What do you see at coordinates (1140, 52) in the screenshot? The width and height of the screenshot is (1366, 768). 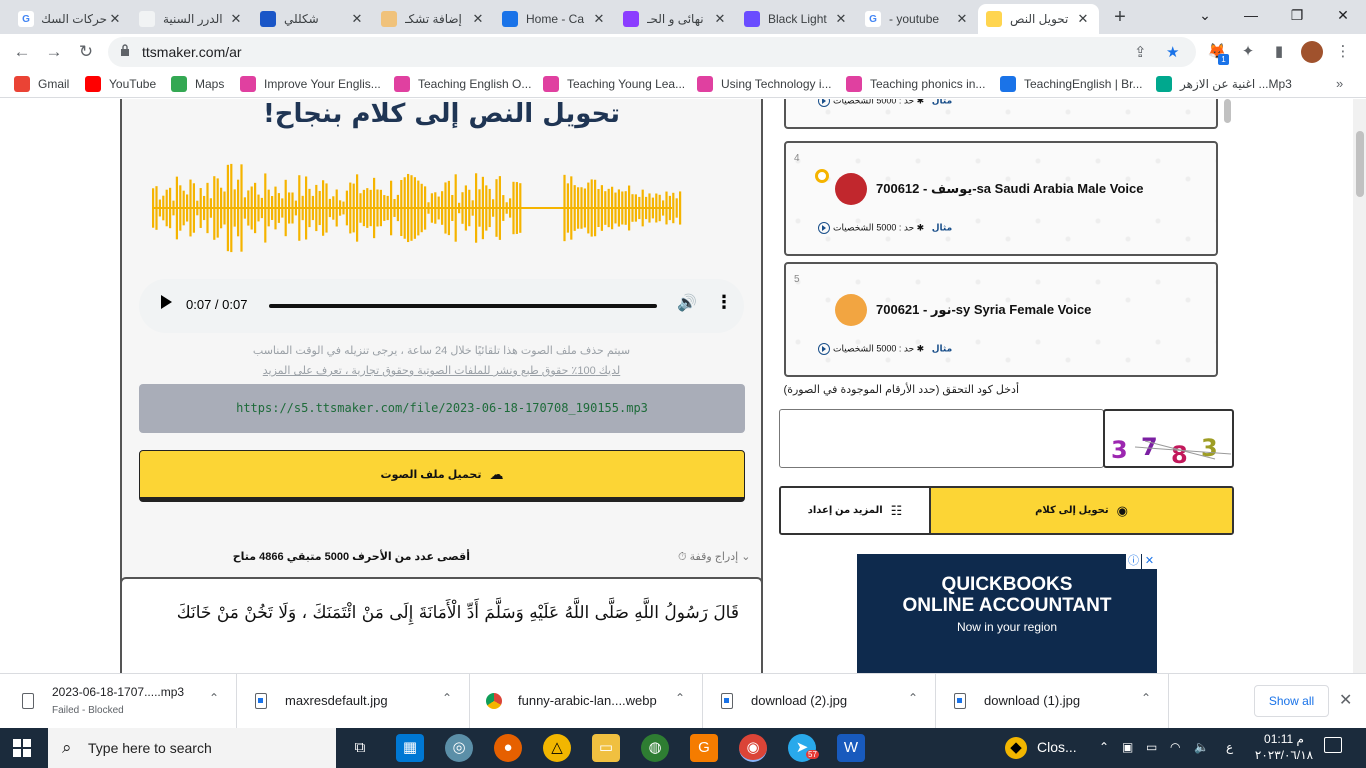 I see `share-icon: ⇪` at bounding box center [1140, 52].